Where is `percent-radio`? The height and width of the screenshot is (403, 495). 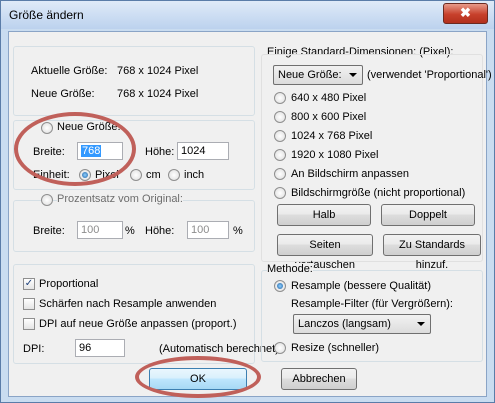 percent-radio is located at coordinates (47, 200).